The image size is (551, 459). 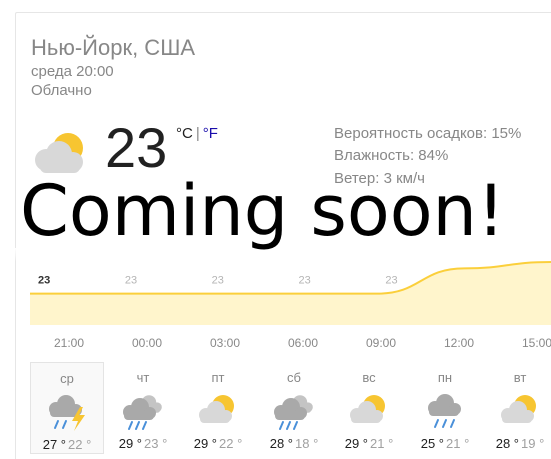 What do you see at coordinates (67, 378) in the screenshot?
I see `day-name: ср` at bounding box center [67, 378].